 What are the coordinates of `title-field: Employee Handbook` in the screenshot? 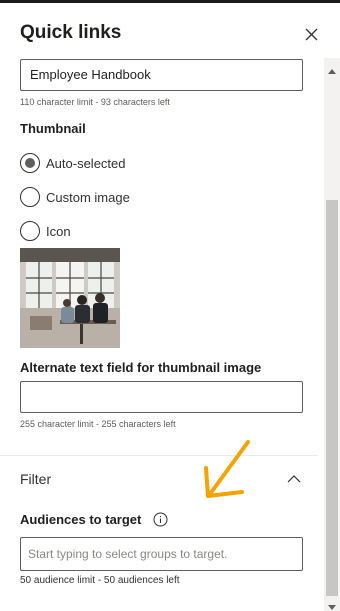 It's located at (161, 75).